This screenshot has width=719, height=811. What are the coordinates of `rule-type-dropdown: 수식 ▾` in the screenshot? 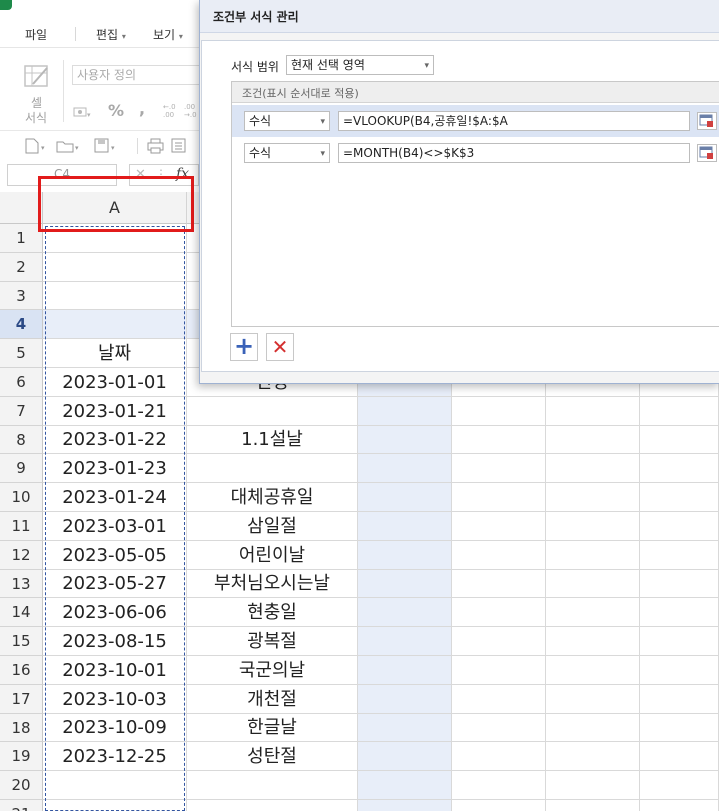 It's located at (287, 121).